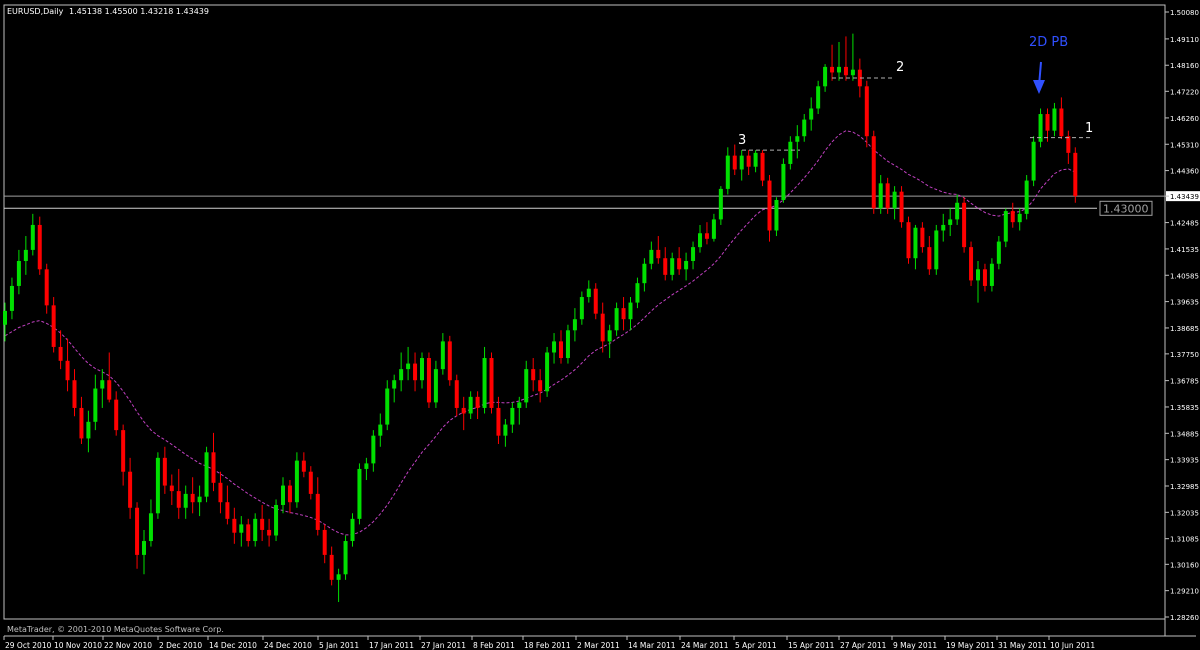 The width and height of the screenshot is (1200, 650). What do you see at coordinates (1184, 592) in the screenshot?
I see `y-tick-label: 1.29210` at bounding box center [1184, 592].